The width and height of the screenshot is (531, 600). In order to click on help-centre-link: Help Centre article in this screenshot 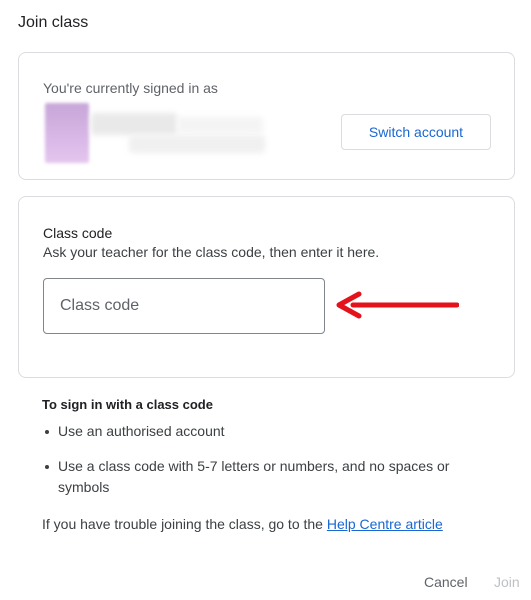, I will do `click(385, 524)`.